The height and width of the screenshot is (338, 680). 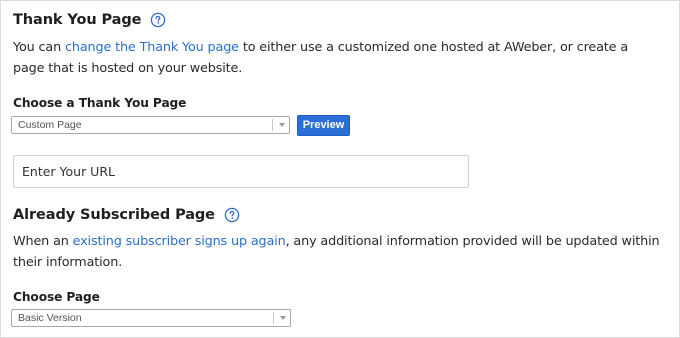 I want to click on thank-you-heading-row: Thank You Page, so click(x=89, y=20).